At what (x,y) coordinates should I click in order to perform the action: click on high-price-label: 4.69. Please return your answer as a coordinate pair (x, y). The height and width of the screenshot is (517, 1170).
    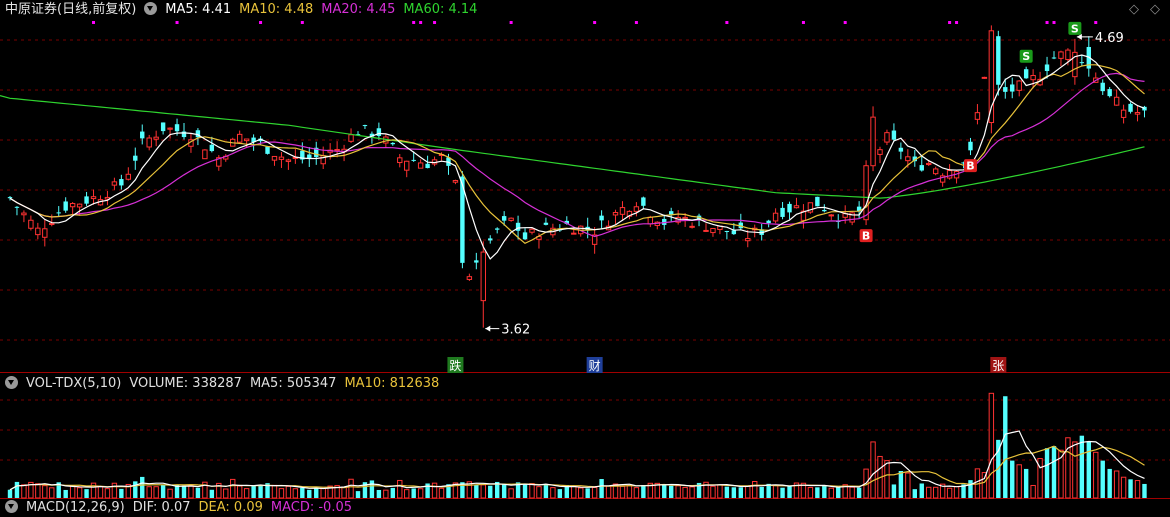
    Looking at the image, I should click on (1109, 38).